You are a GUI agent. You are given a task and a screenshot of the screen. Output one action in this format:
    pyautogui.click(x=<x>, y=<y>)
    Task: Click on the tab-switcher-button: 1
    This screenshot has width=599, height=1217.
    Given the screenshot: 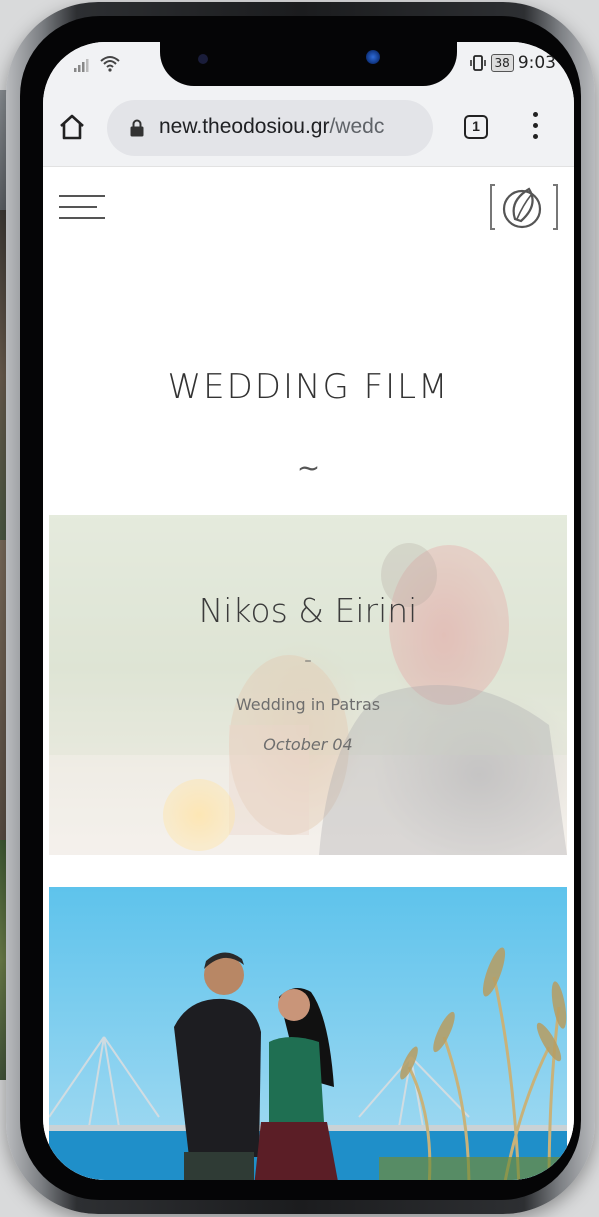 What is the action you would take?
    pyautogui.click(x=476, y=127)
    